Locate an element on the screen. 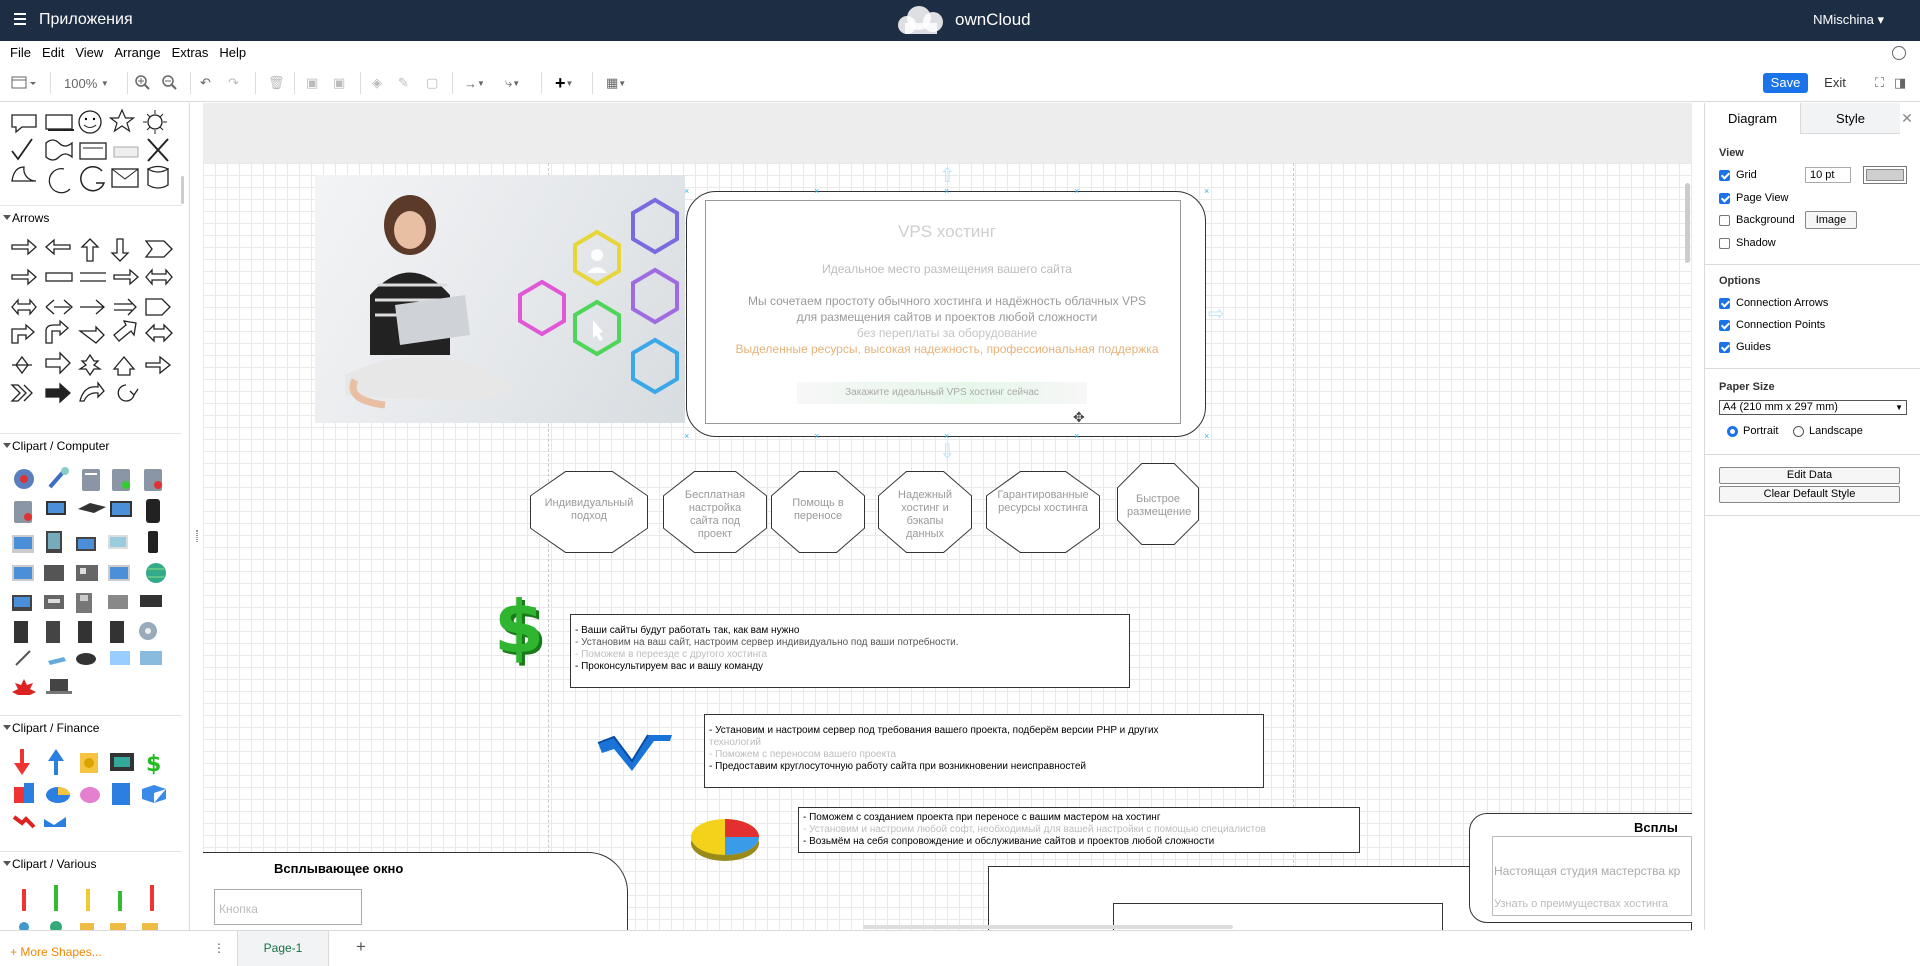  delete-icon: 🗑 is located at coordinates (276, 83).